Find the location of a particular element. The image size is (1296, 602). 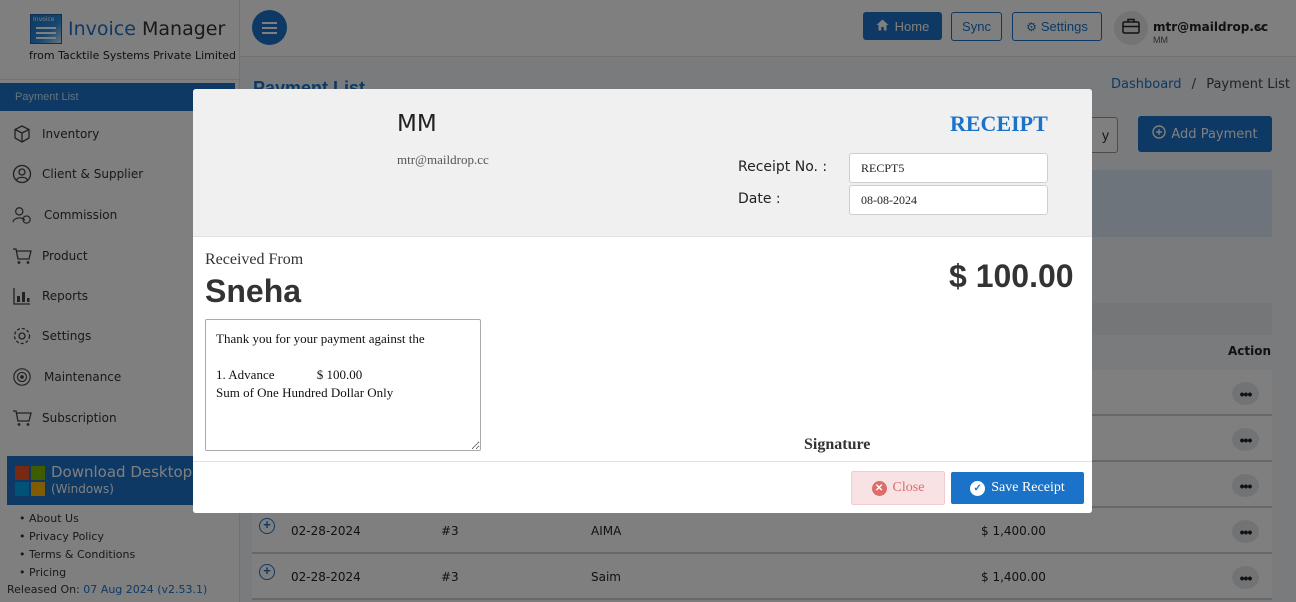

receipt-no-label: Receipt No. : is located at coordinates (783, 167).